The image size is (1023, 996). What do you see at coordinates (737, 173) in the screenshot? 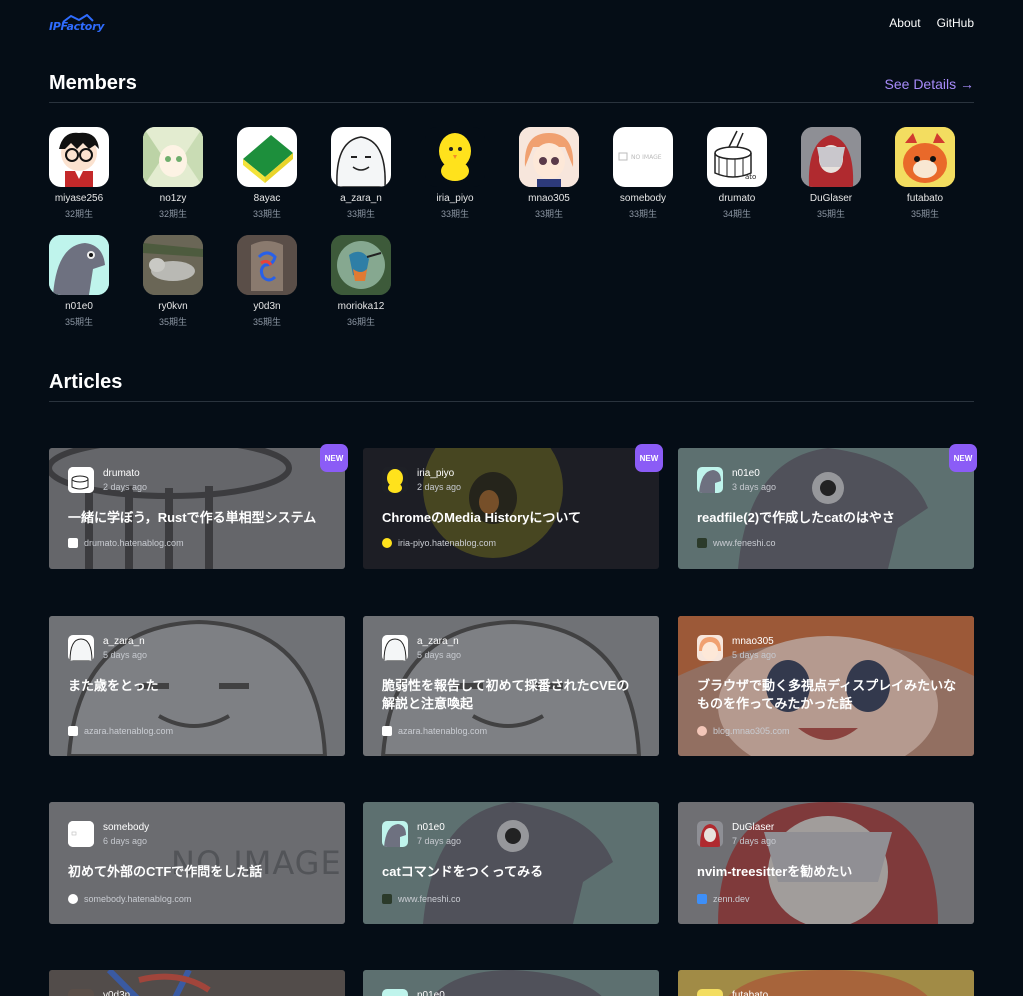
I see `member-card: ato drumato 34期生` at bounding box center [737, 173].